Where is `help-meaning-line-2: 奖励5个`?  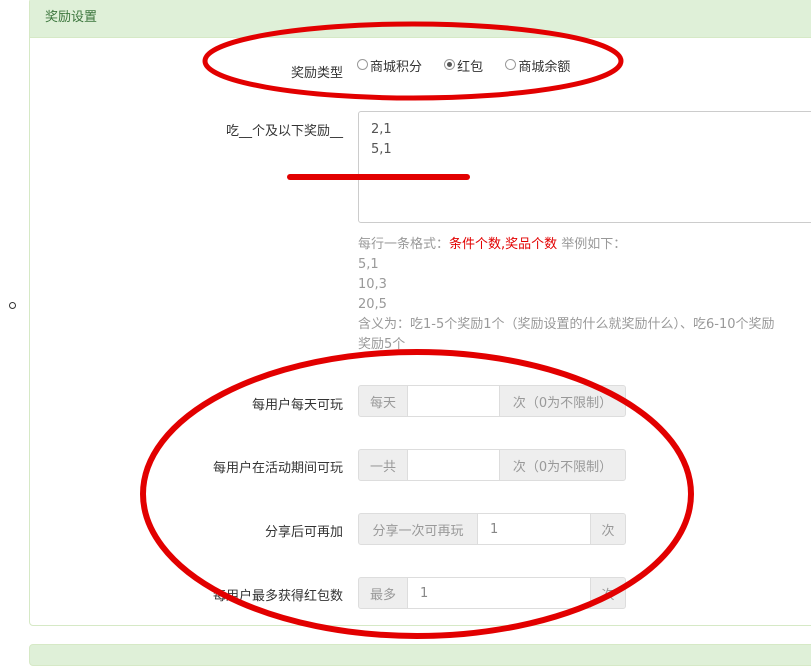 help-meaning-line-2: 奖励5个 is located at coordinates (382, 344).